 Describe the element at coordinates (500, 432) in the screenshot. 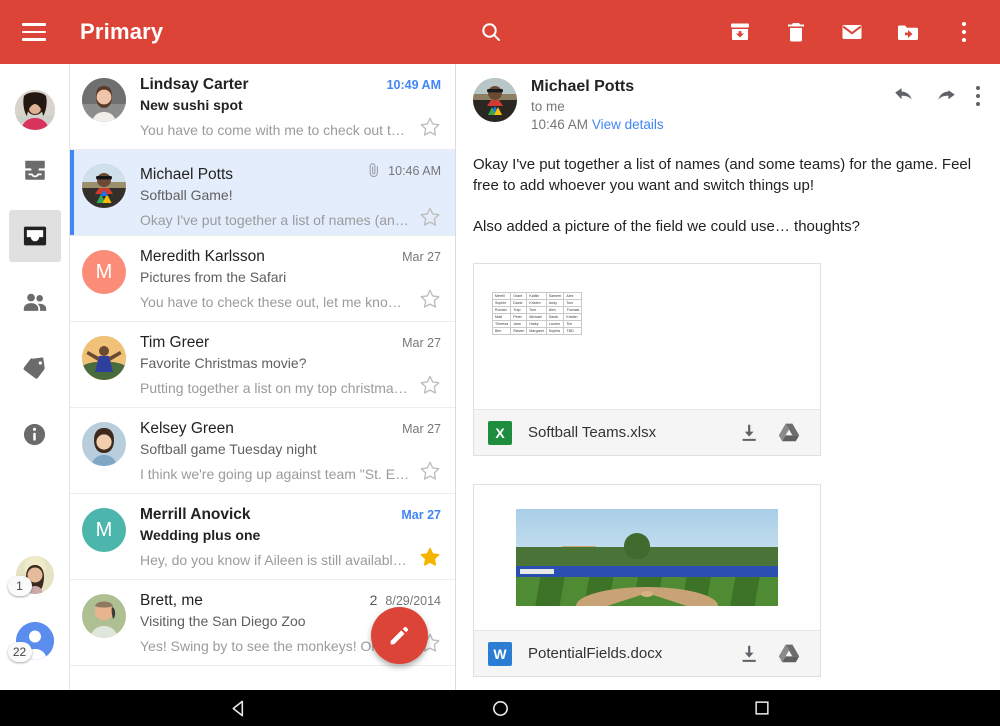

I see `xlsx-file-icon: X` at that location.